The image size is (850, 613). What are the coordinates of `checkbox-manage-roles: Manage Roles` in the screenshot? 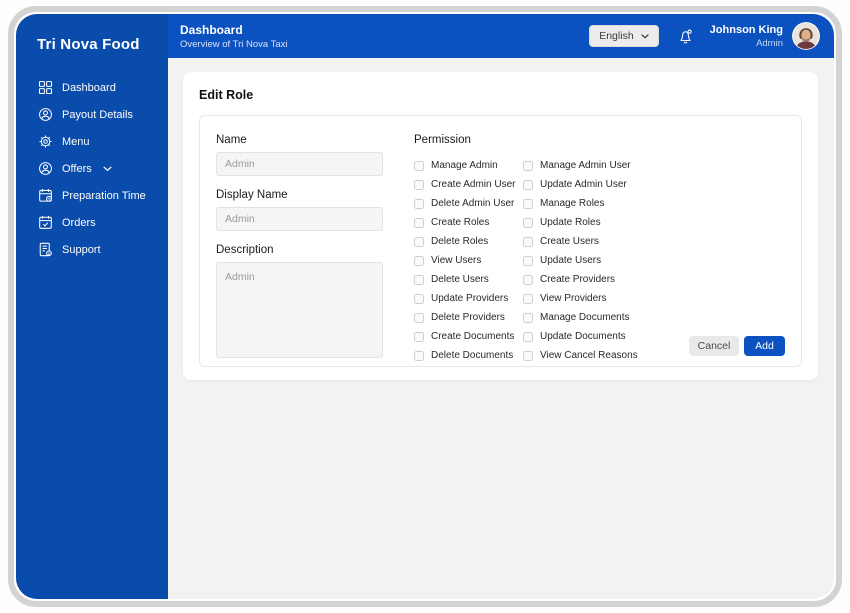 It's located at (613, 203).